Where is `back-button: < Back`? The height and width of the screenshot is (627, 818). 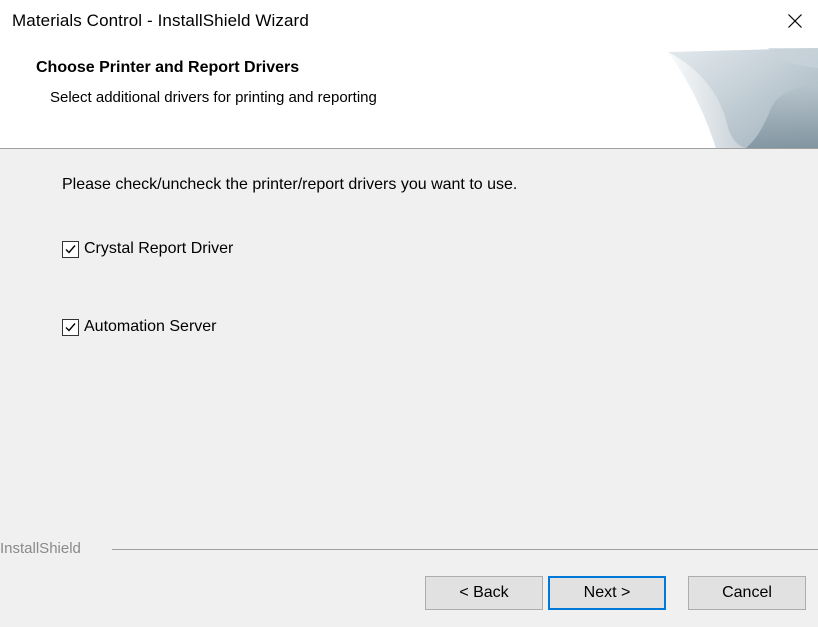 back-button: < Back is located at coordinates (484, 593).